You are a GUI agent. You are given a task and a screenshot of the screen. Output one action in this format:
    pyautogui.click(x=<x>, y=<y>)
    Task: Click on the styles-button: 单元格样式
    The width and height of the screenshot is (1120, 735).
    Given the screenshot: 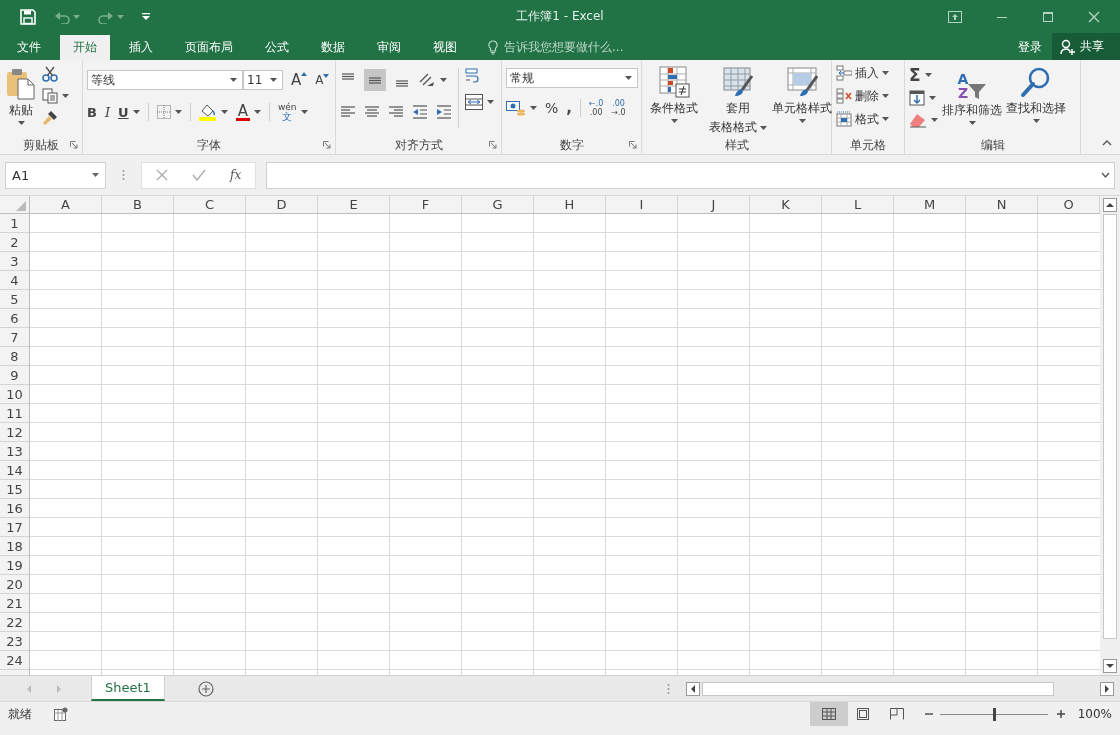 What is the action you would take?
    pyautogui.click(x=802, y=93)
    